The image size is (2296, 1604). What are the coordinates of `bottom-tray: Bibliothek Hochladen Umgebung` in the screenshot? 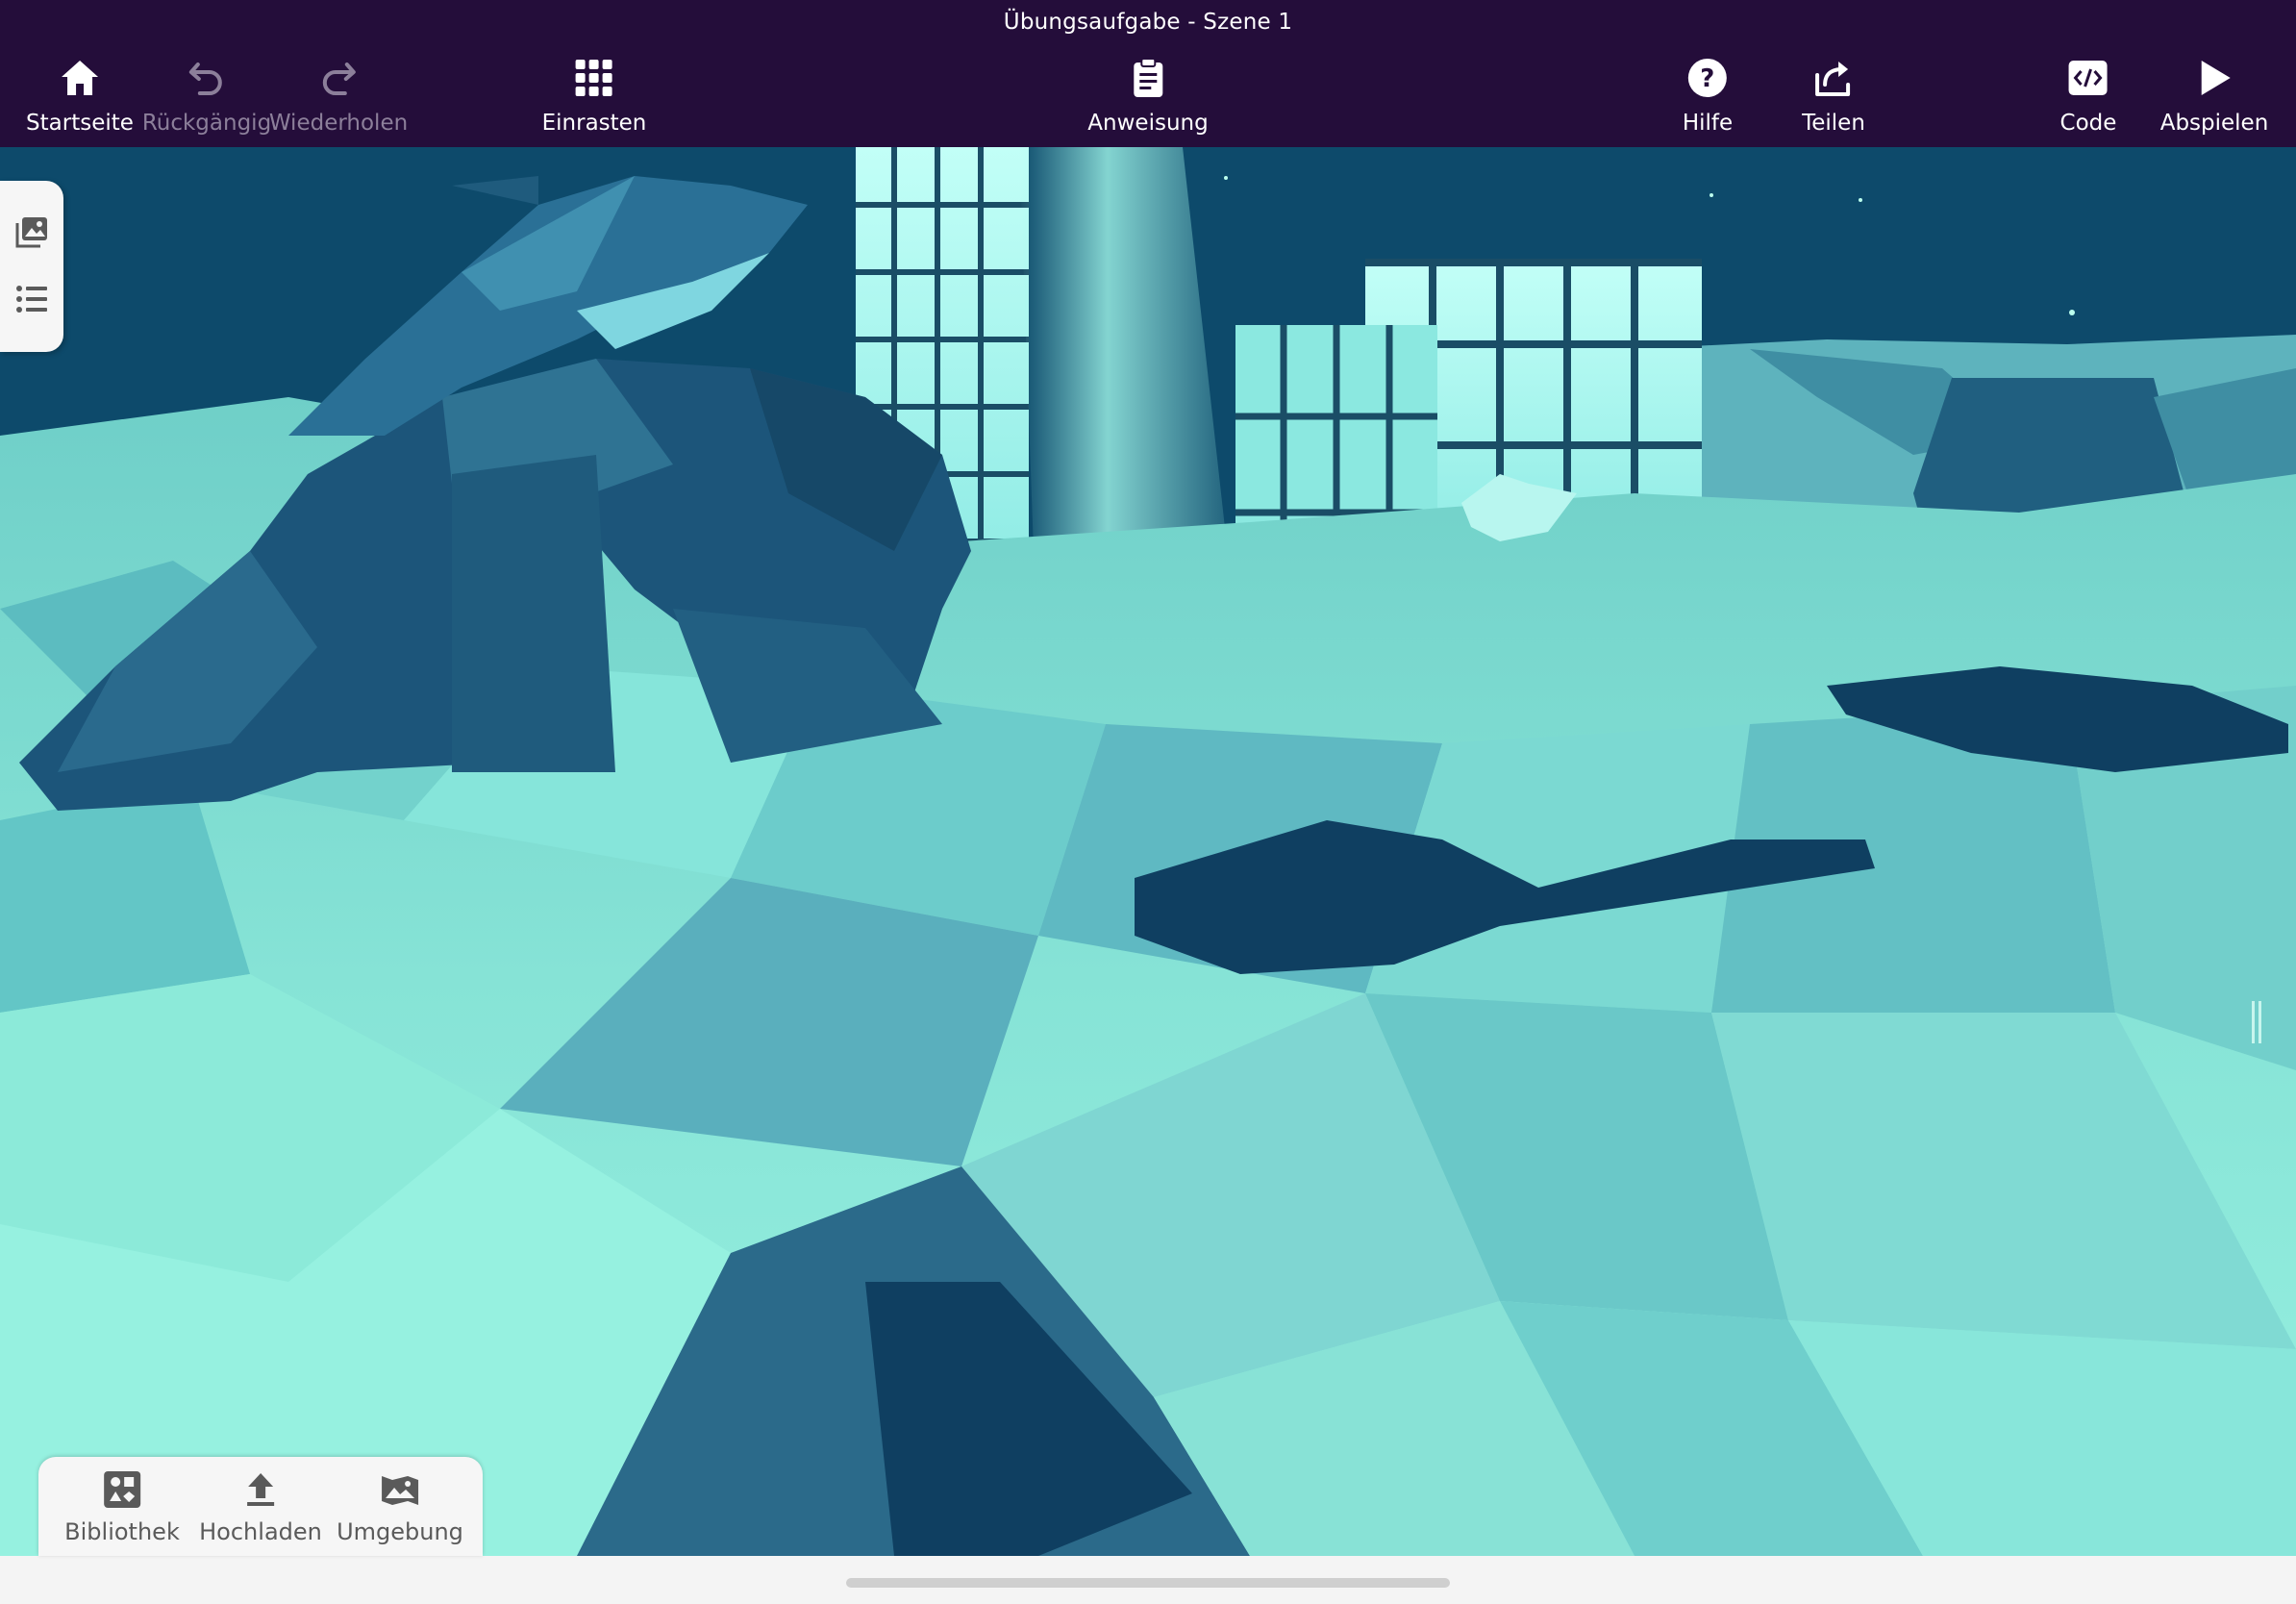 It's located at (260, 1506).